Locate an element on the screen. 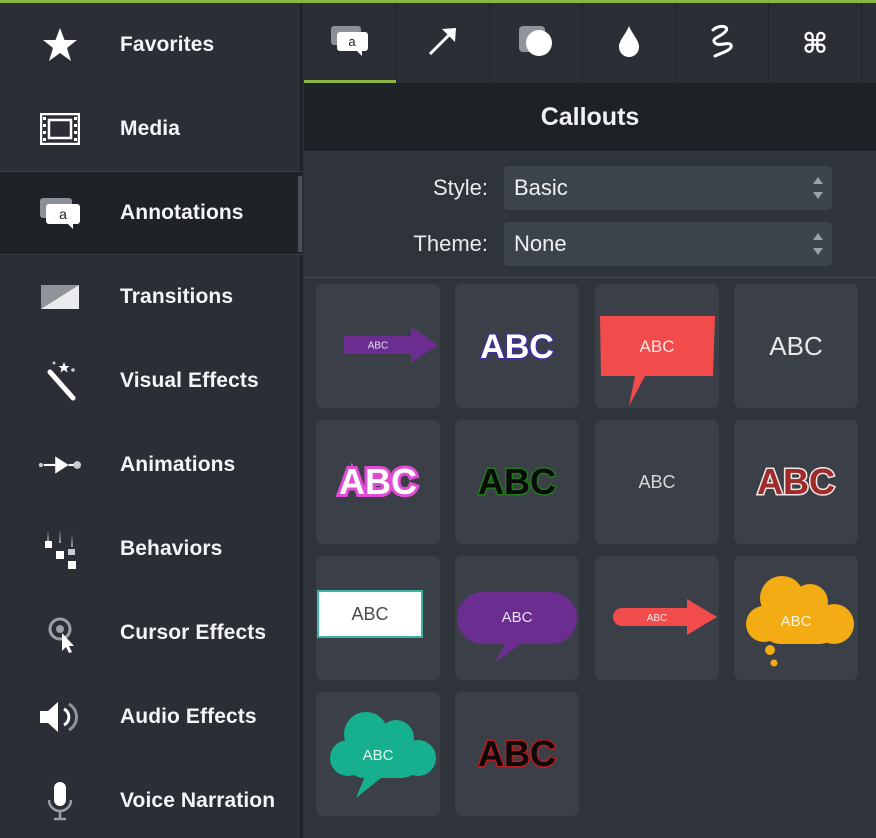 The width and height of the screenshot is (876, 838). sidebar-item-audio-effects: Audio Effects is located at coordinates (151, 717).